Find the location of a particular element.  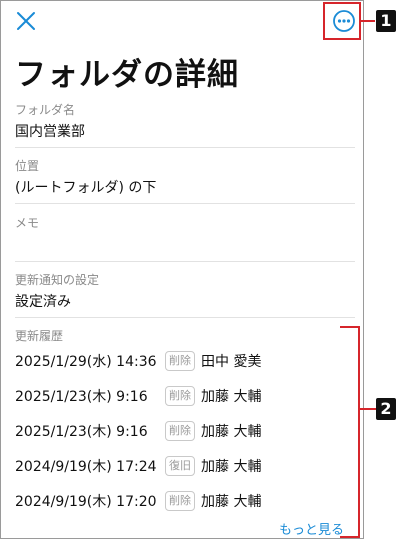

field-label: 位置 is located at coordinates (27, 166).